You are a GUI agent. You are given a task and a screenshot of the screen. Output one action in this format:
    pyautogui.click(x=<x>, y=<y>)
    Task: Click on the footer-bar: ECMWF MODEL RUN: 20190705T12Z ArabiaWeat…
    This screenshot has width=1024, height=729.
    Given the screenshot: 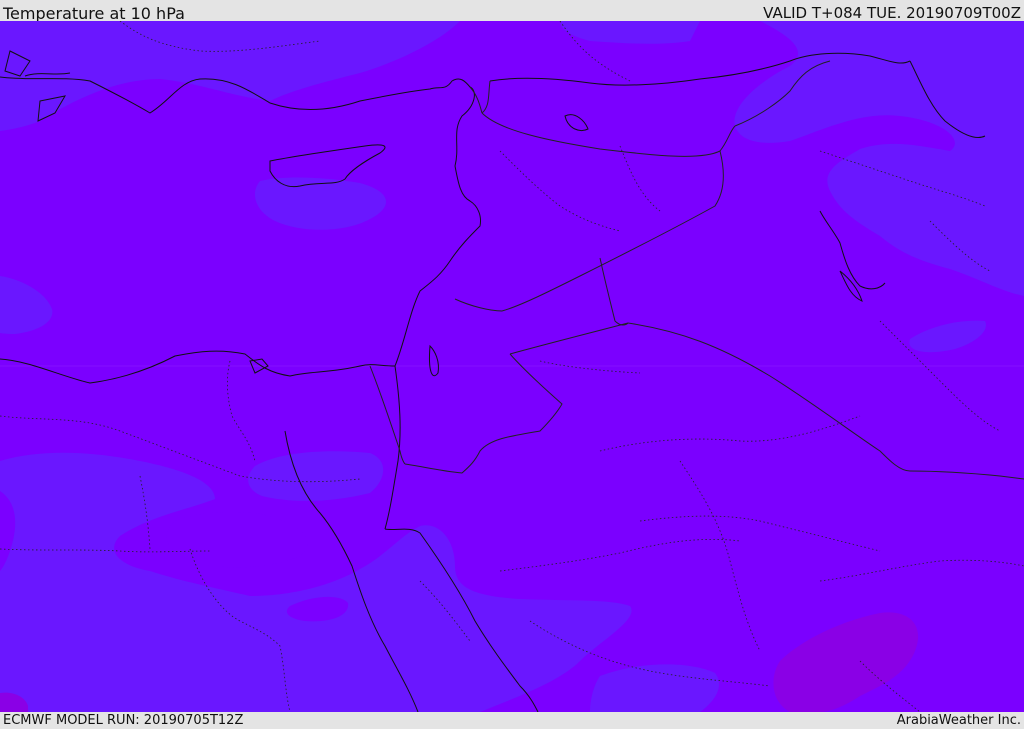 What is the action you would take?
    pyautogui.click(x=512, y=720)
    